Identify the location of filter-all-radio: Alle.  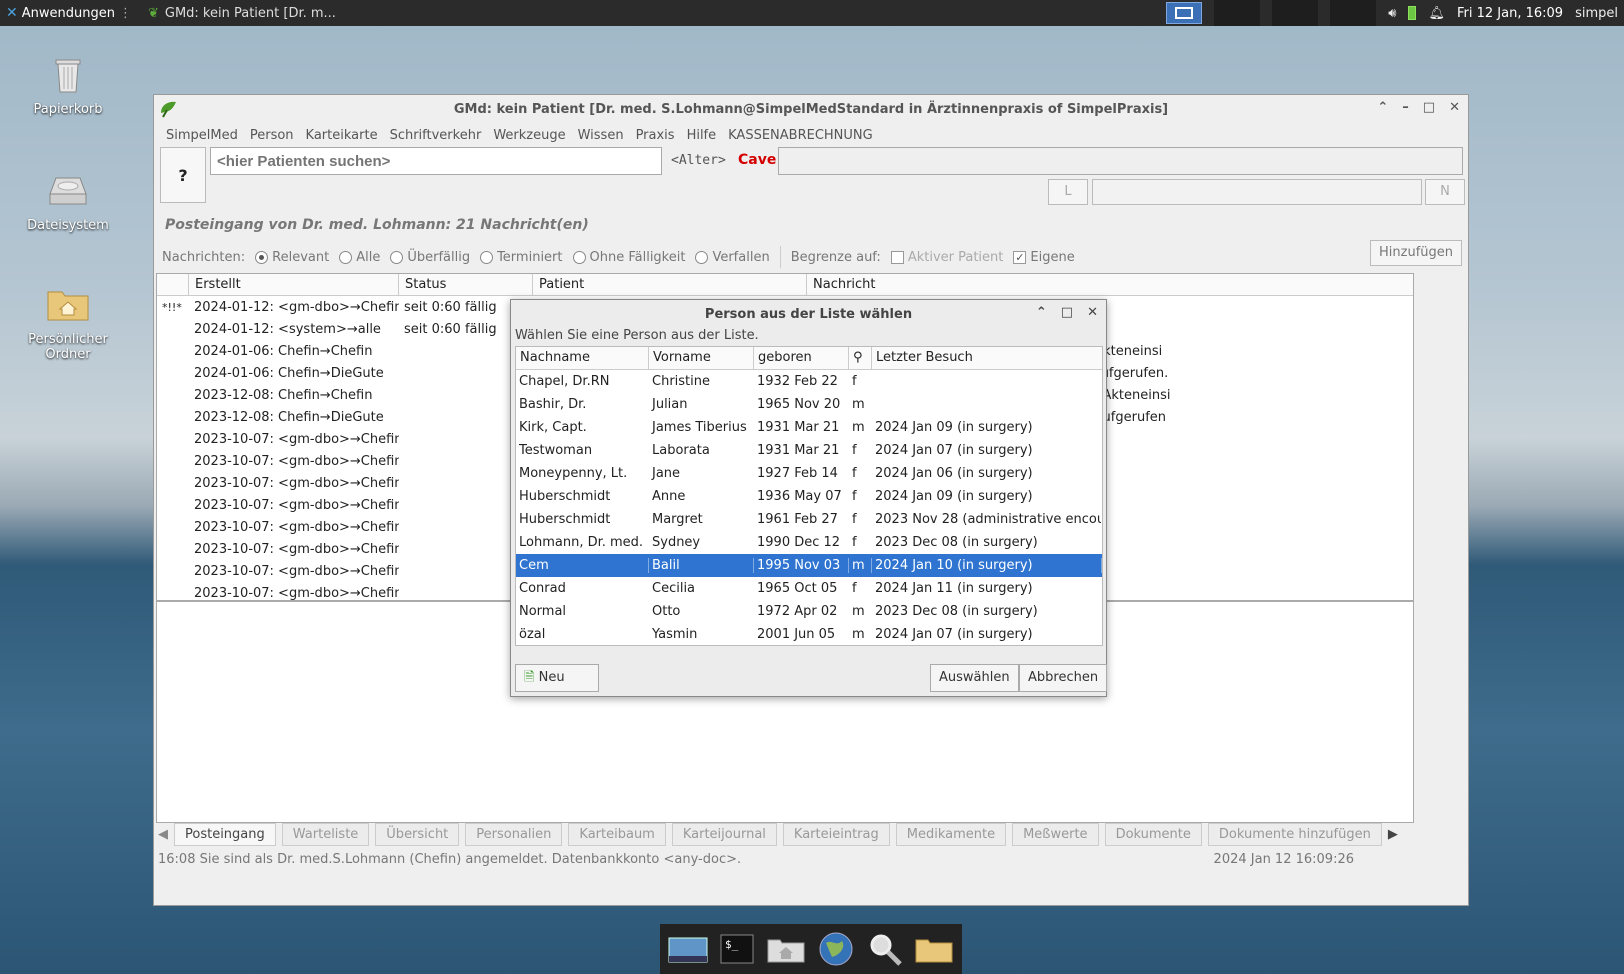
(359, 257).